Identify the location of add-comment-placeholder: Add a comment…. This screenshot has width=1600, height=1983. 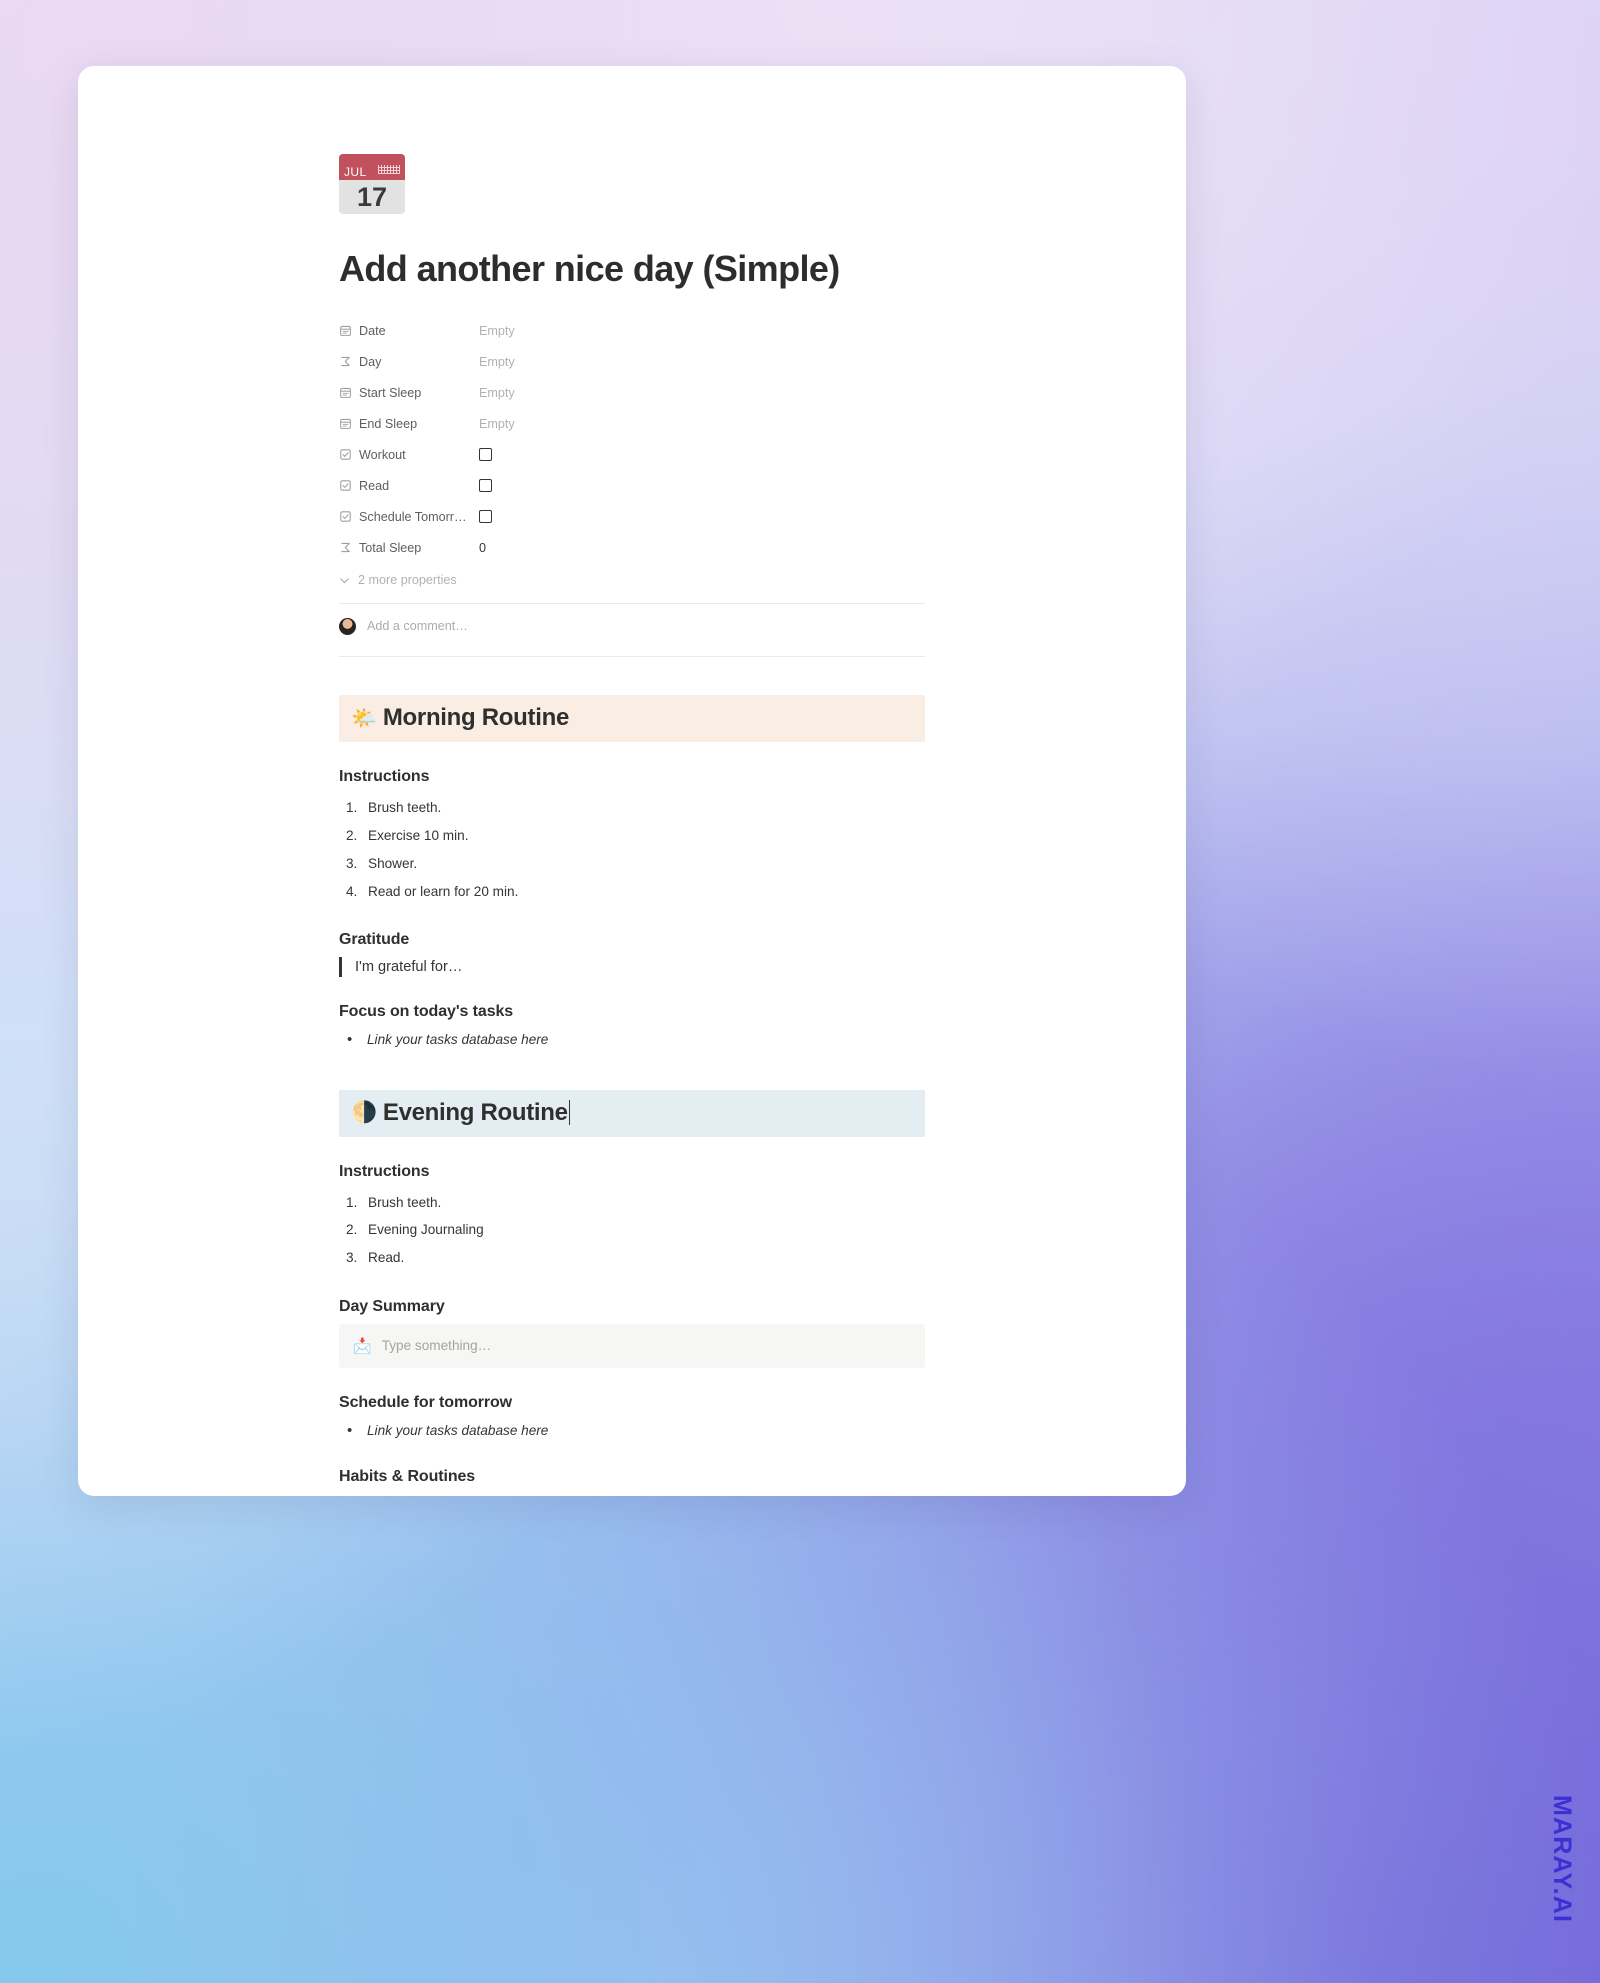
(417, 626).